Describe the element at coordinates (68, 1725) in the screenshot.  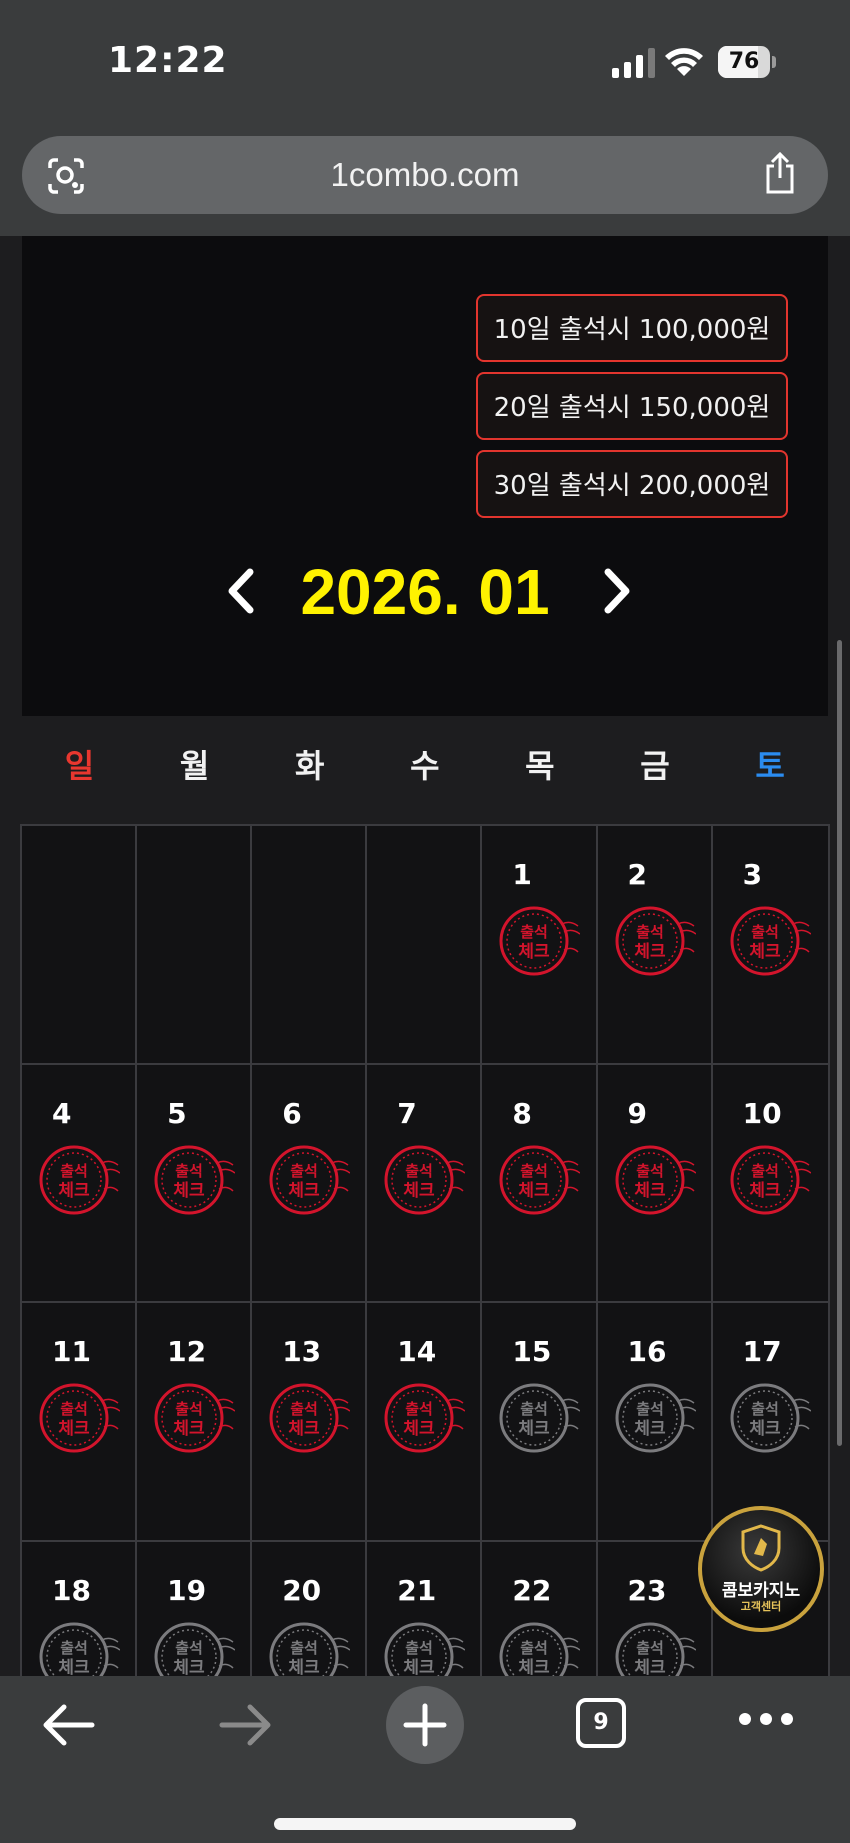
I see `back-arrow-icon` at that location.